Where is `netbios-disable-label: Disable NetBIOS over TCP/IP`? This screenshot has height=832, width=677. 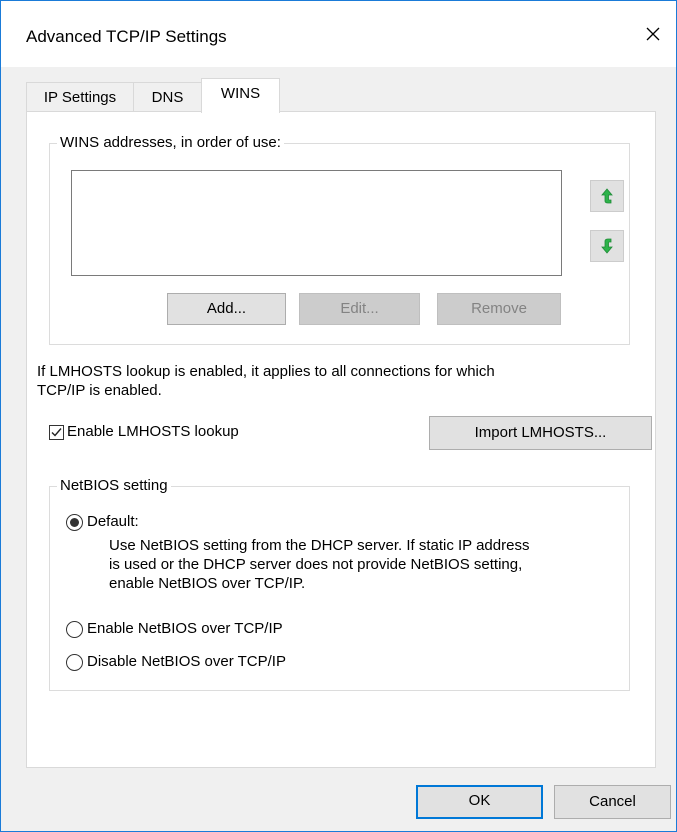 netbios-disable-label: Disable NetBIOS over TCP/IP is located at coordinates (186, 662).